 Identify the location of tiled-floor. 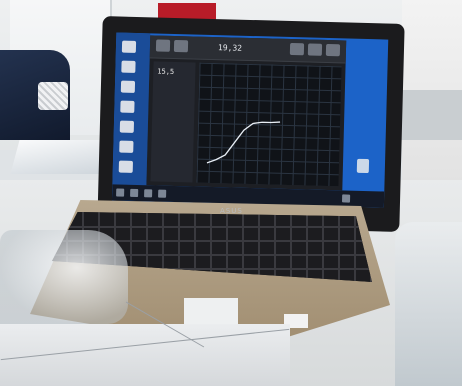
(145, 343).